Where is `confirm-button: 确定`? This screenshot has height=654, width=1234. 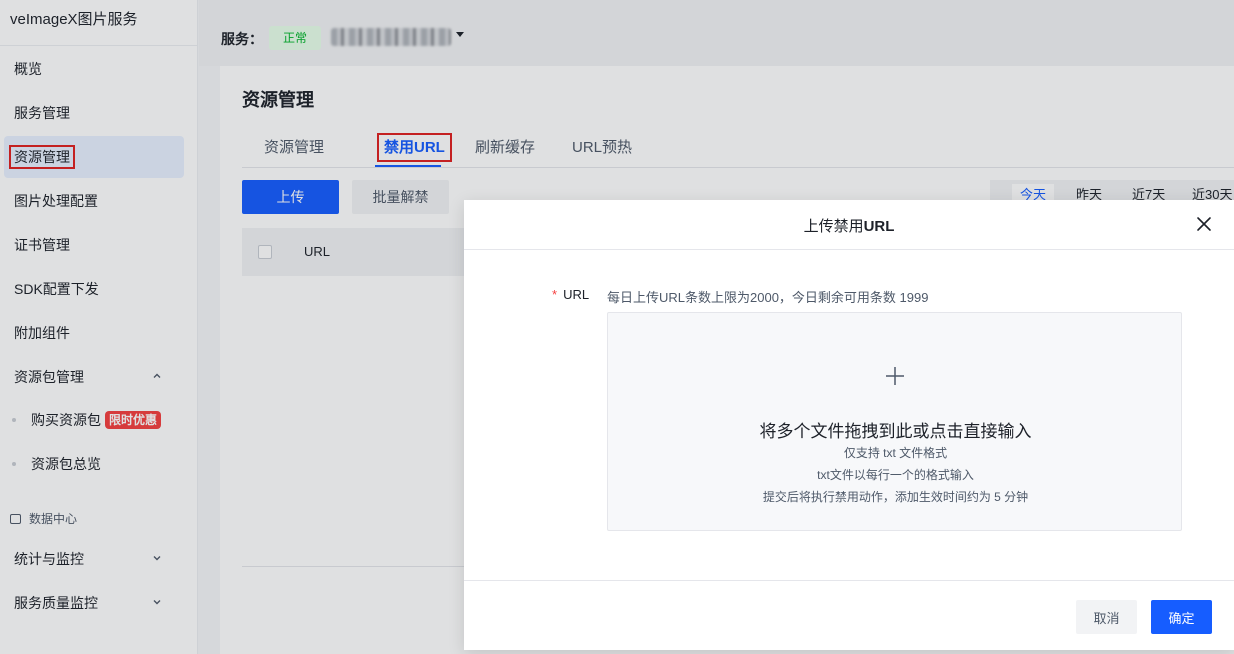 confirm-button: 确定 is located at coordinates (1181, 617).